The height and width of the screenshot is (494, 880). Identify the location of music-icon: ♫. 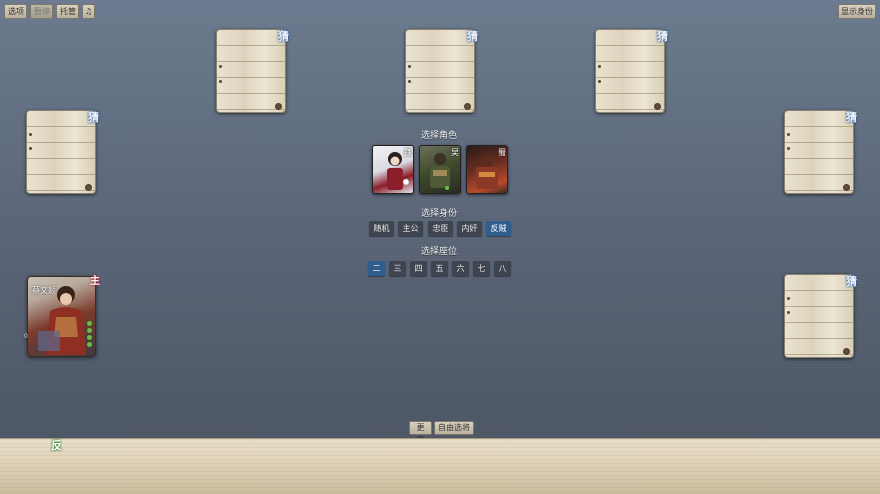
(88, 11).